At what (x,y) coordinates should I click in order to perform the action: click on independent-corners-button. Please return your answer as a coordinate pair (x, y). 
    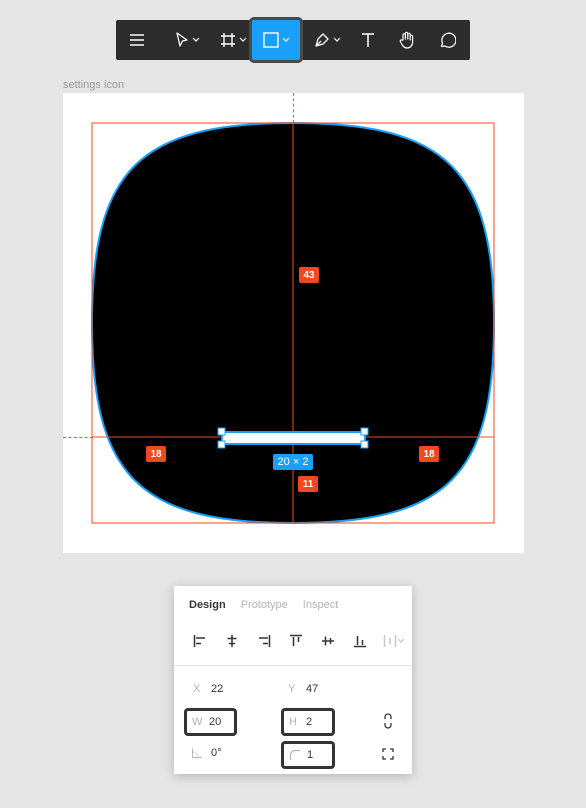
    Looking at the image, I should click on (388, 754).